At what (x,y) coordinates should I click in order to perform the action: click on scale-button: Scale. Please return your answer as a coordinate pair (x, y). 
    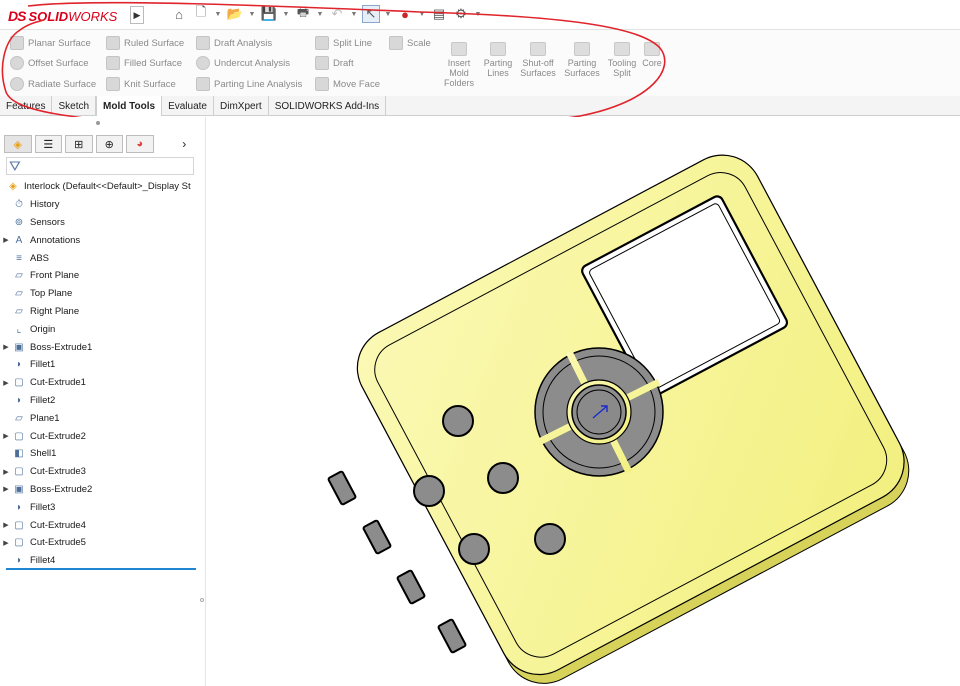
    Looking at the image, I should click on (410, 43).